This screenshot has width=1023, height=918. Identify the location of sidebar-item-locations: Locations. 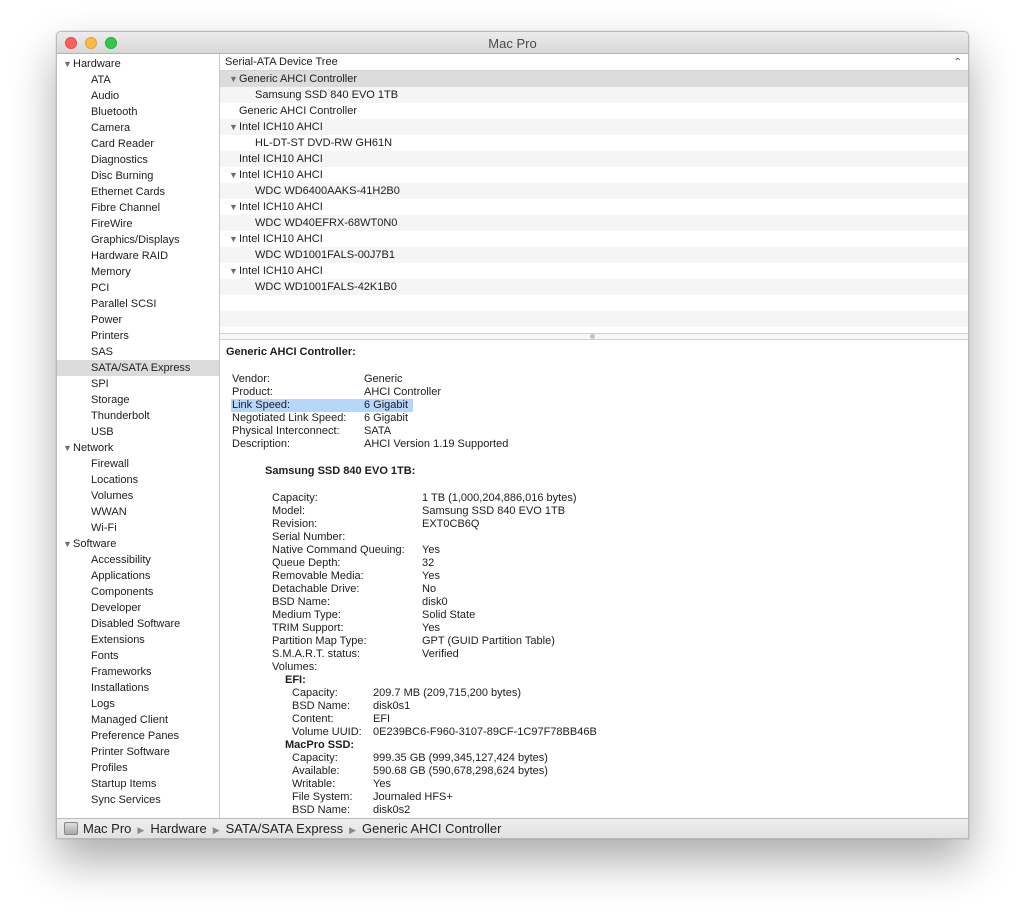
(138, 480).